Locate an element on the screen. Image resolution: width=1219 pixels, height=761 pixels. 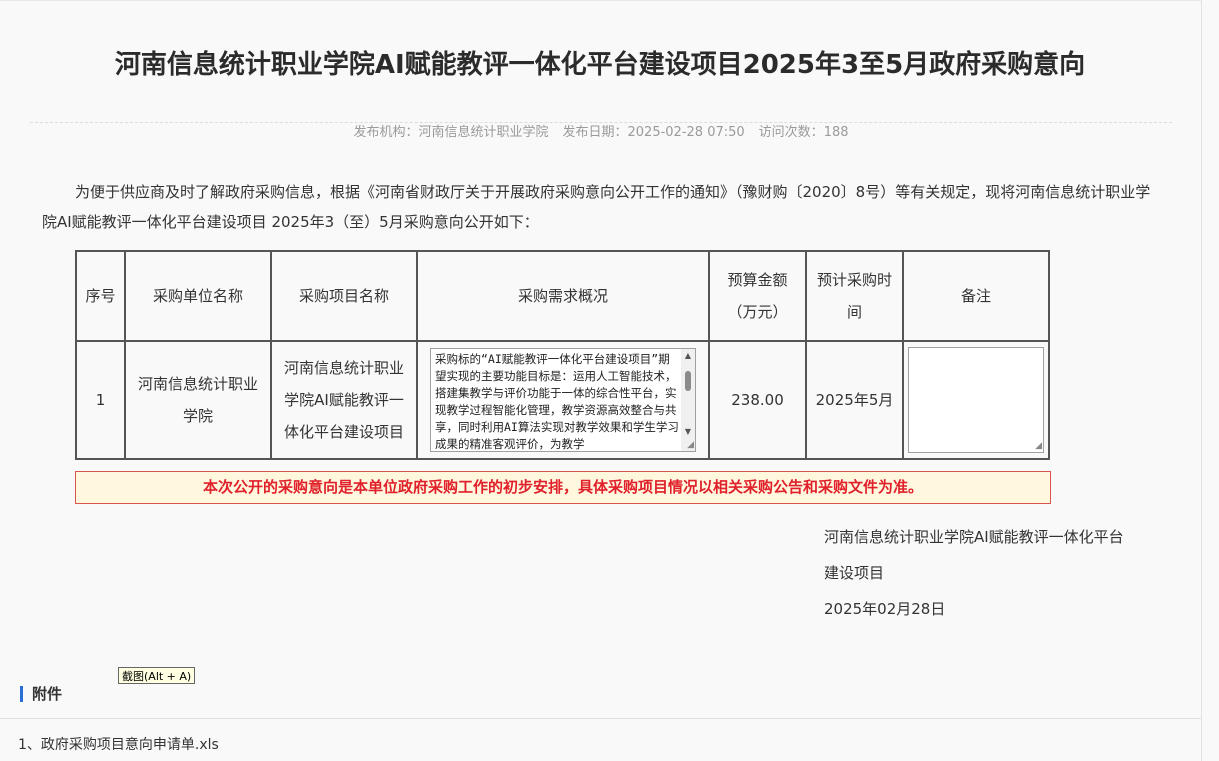
header-time-line1: 预计采购时 is located at coordinates (854, 280).